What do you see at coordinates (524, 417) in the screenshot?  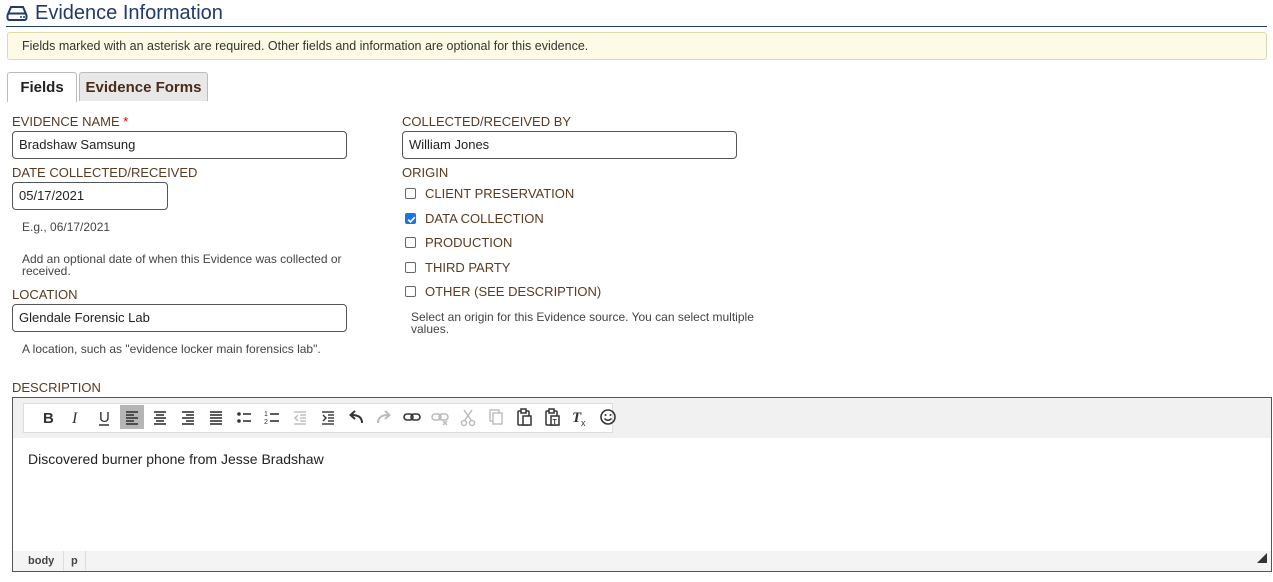 I see `paste-icon` at bounding box center [524, 417].